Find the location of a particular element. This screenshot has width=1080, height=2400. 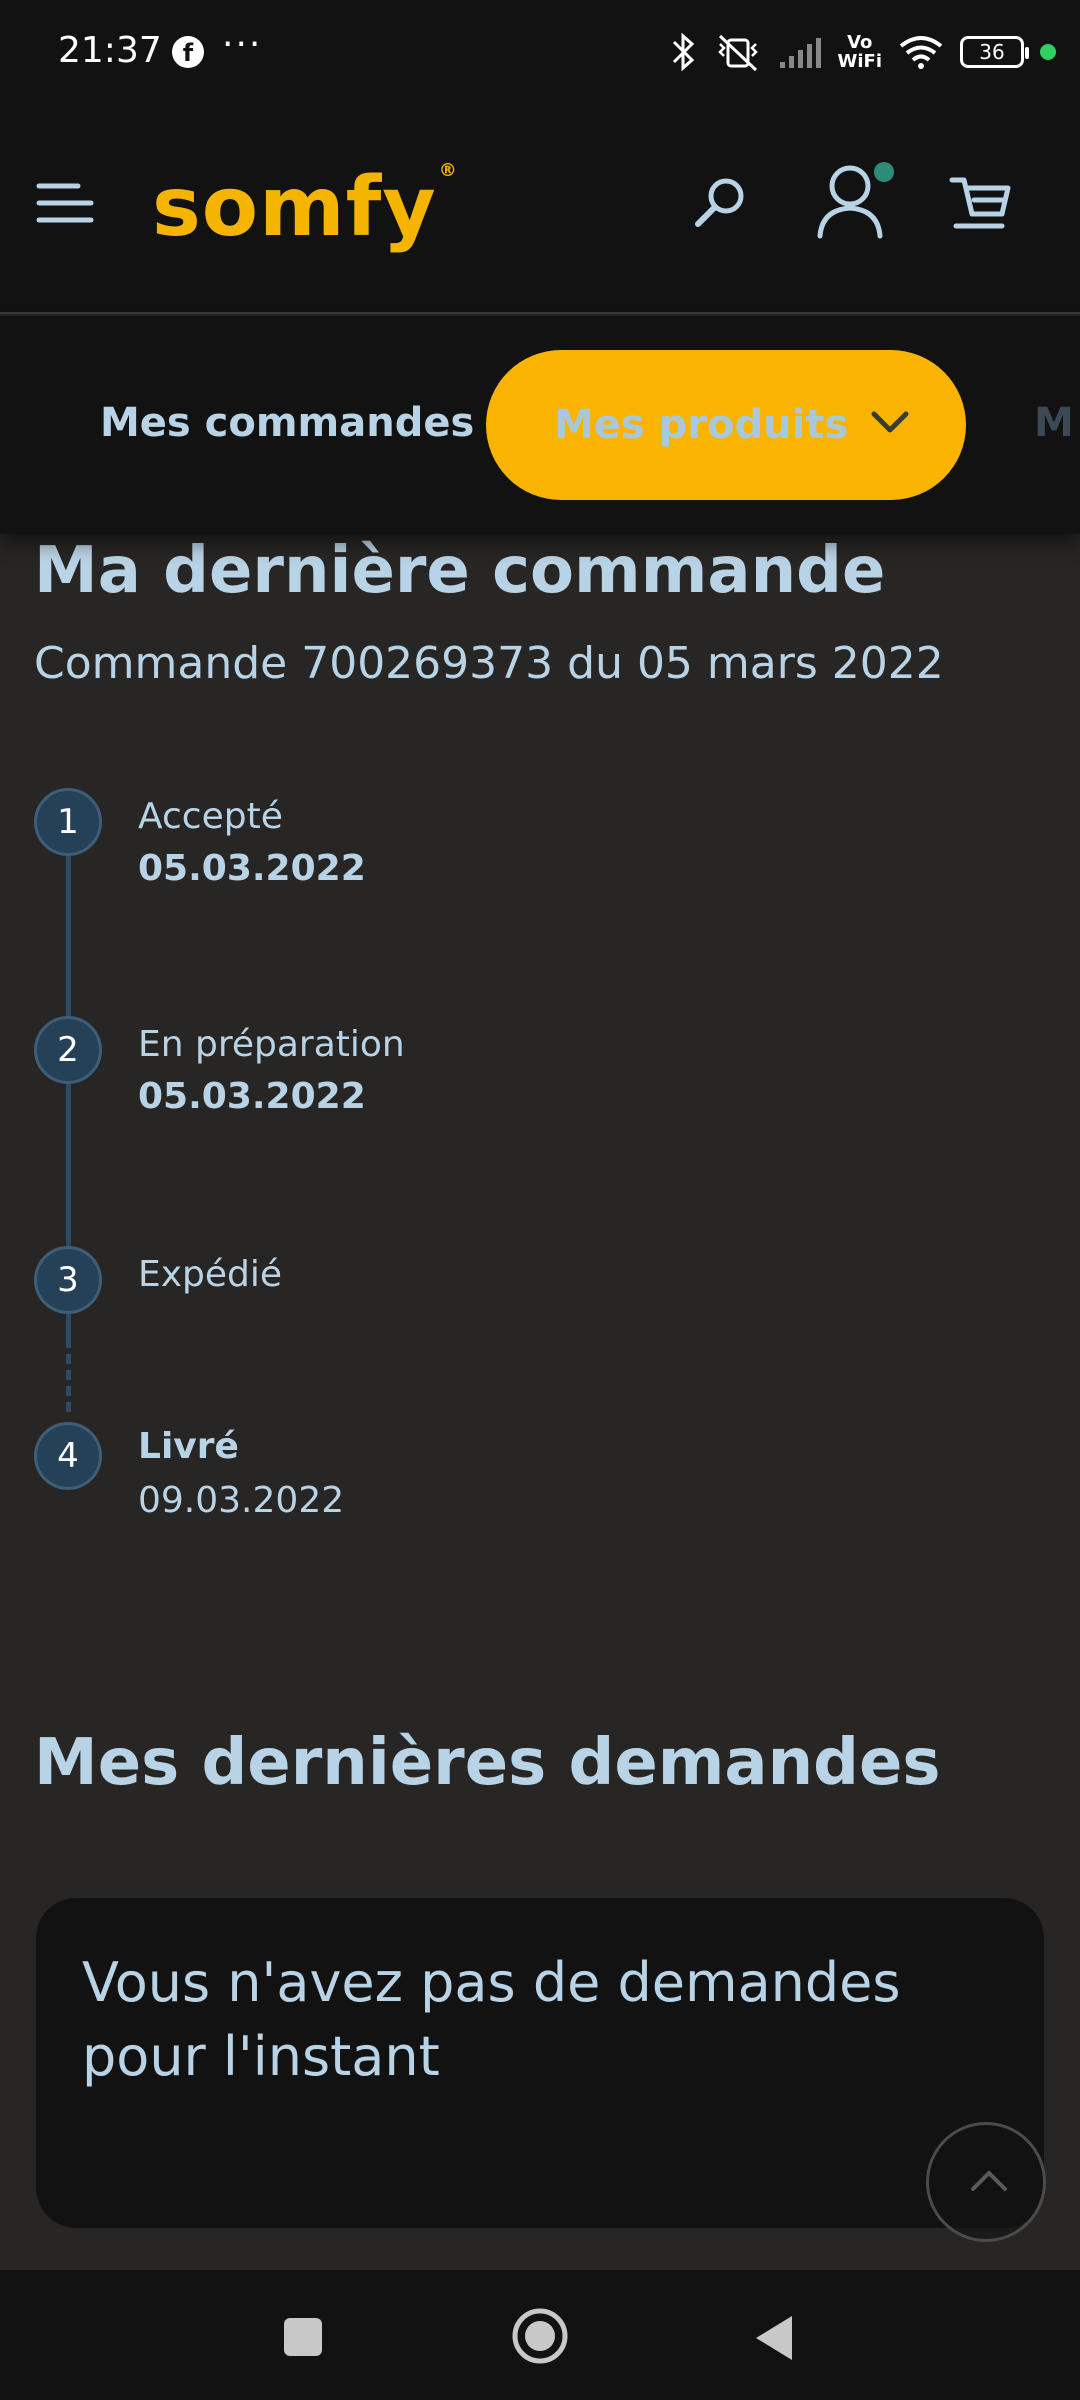

step-label: Expédié is located at coordinates (210, 1274).